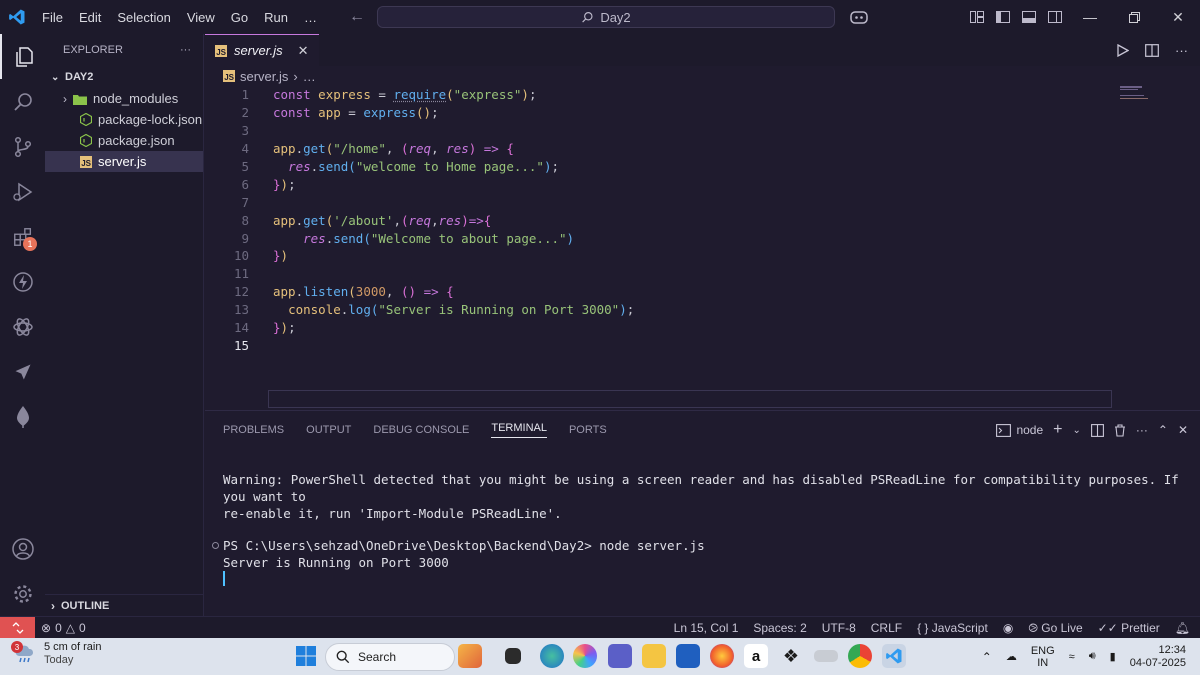  What do you see at coordinates (620, 656) in the screenshot?
I see `teams-icon` at bounding box center [620, 656].